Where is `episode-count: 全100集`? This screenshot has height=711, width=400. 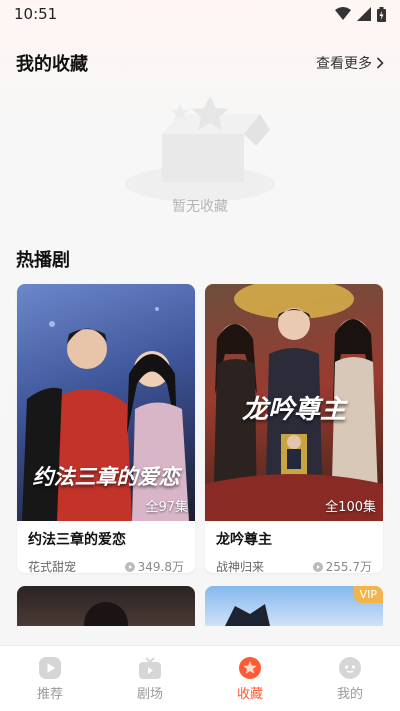 episode-count: 全100集 is located at coordinates (350, 507).